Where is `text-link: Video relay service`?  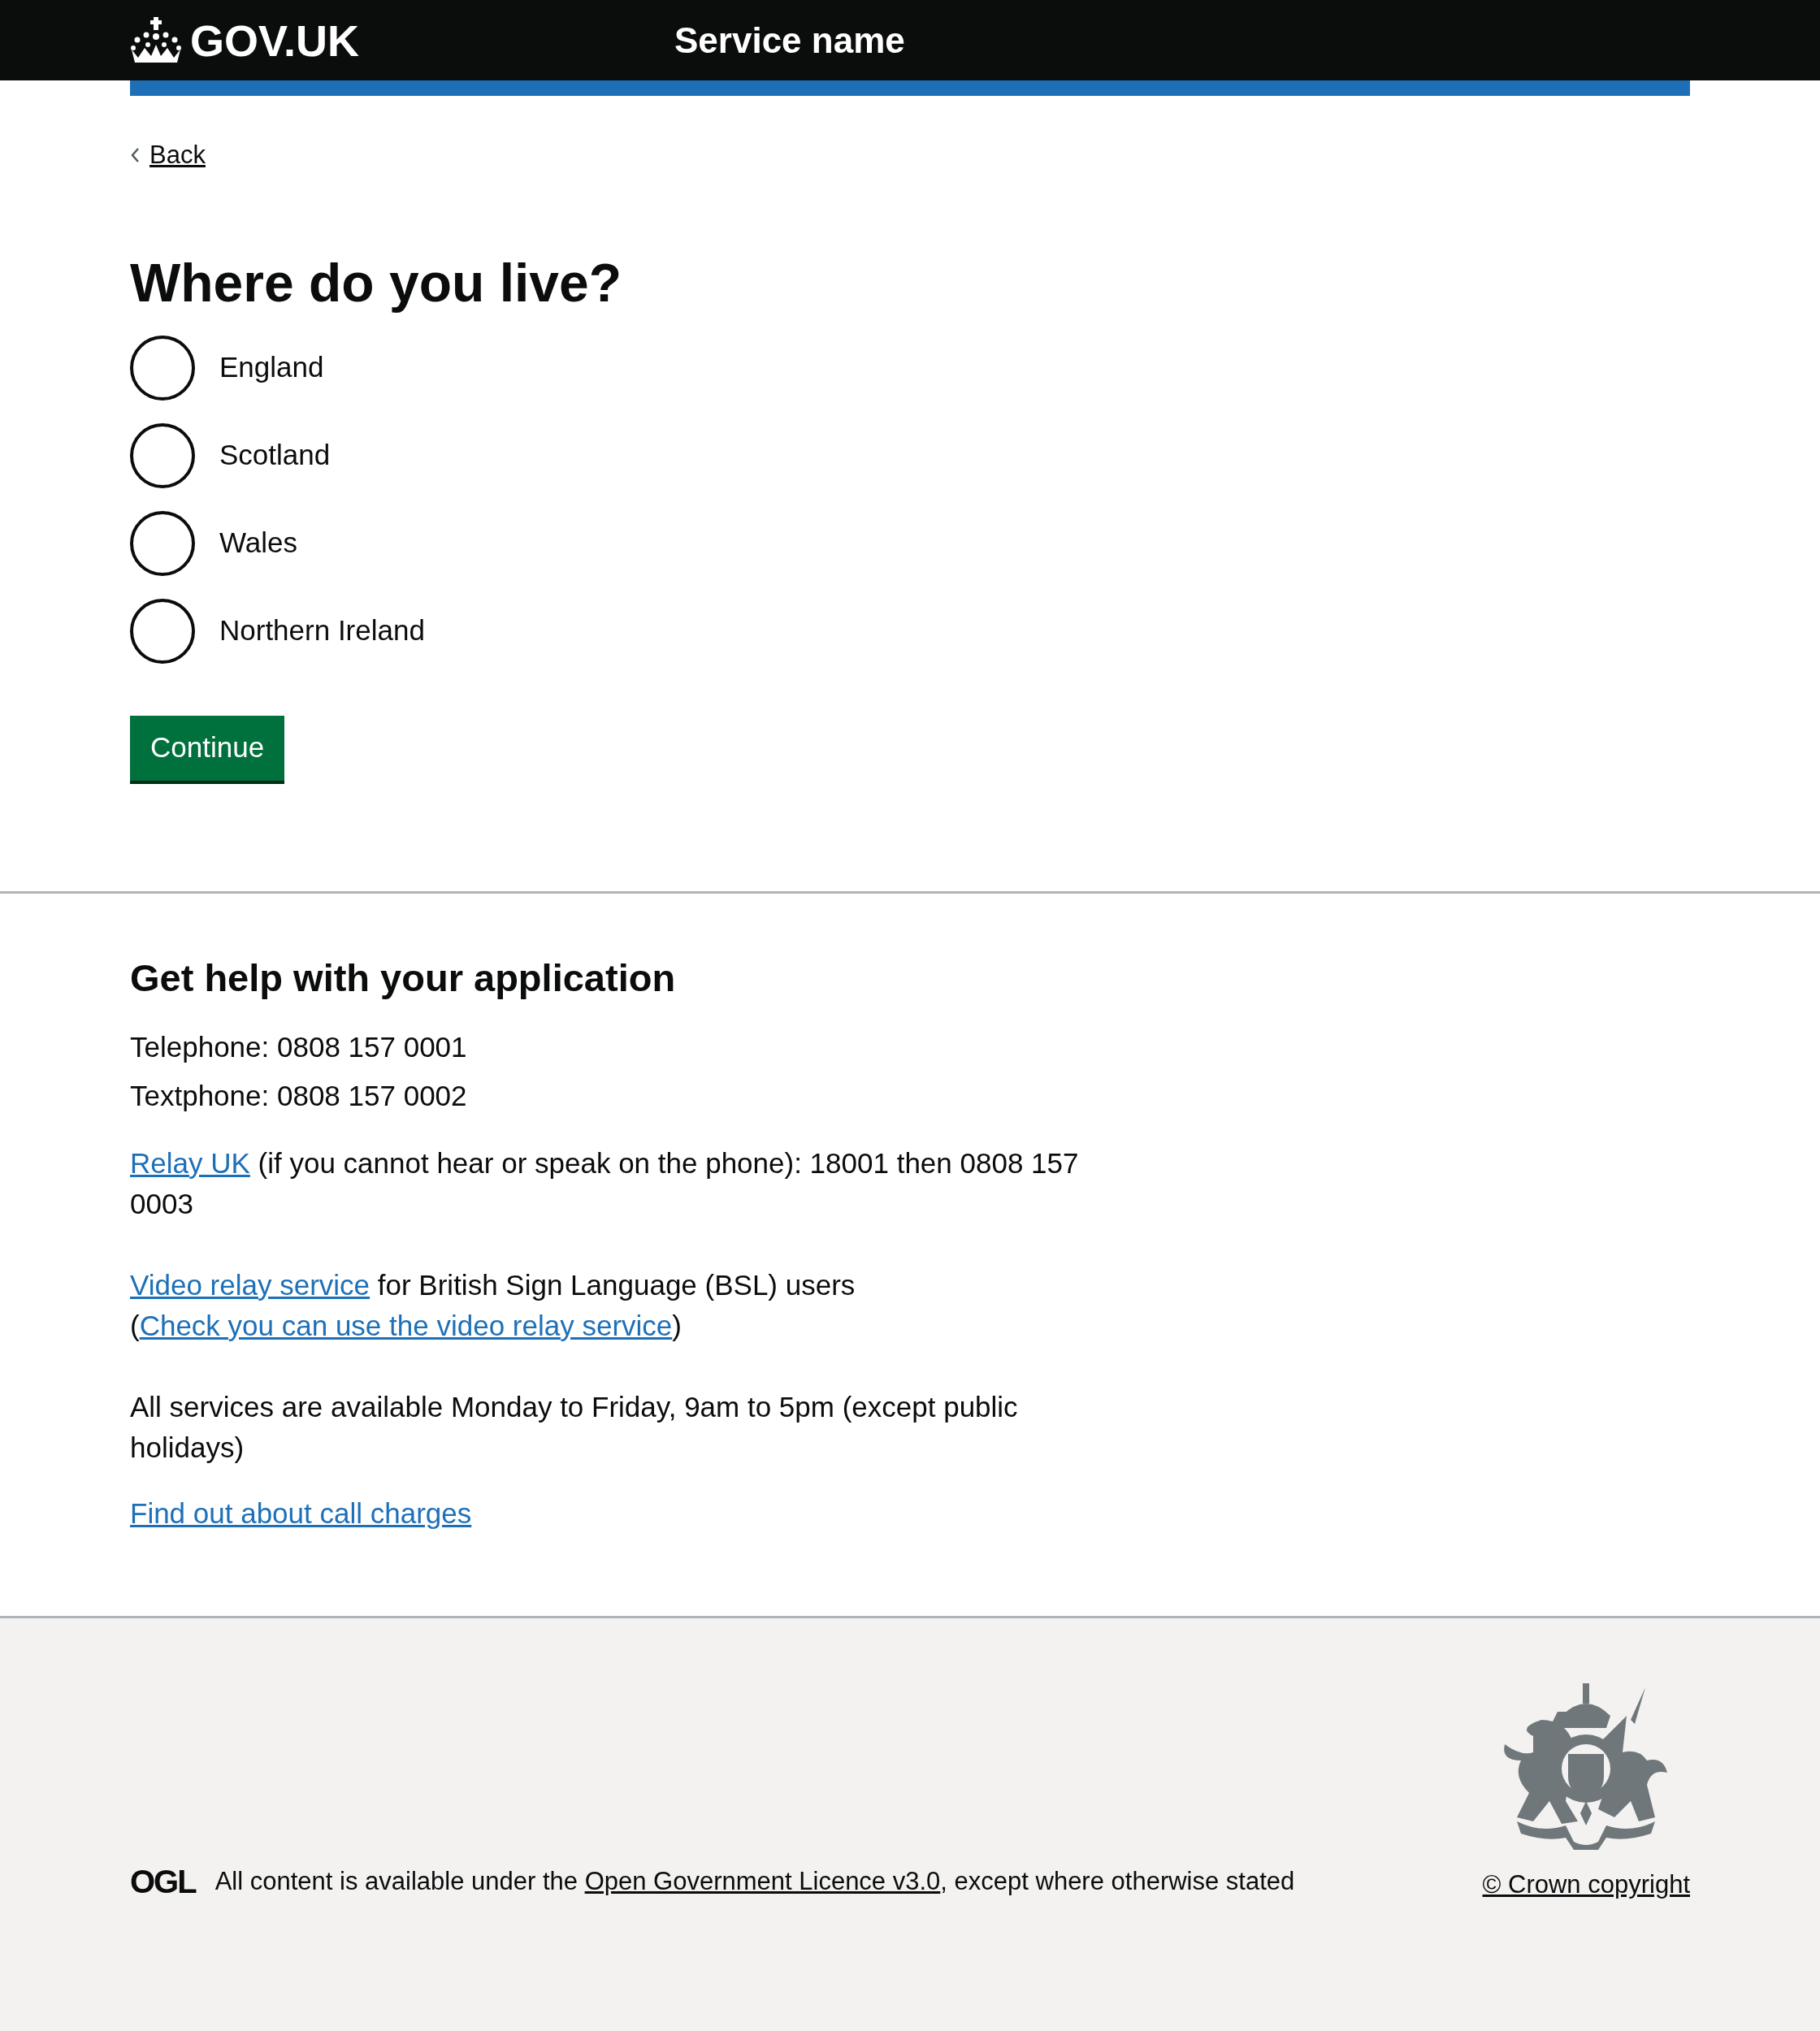
text-link: Video relay service is located at coordinates (250, 1284).